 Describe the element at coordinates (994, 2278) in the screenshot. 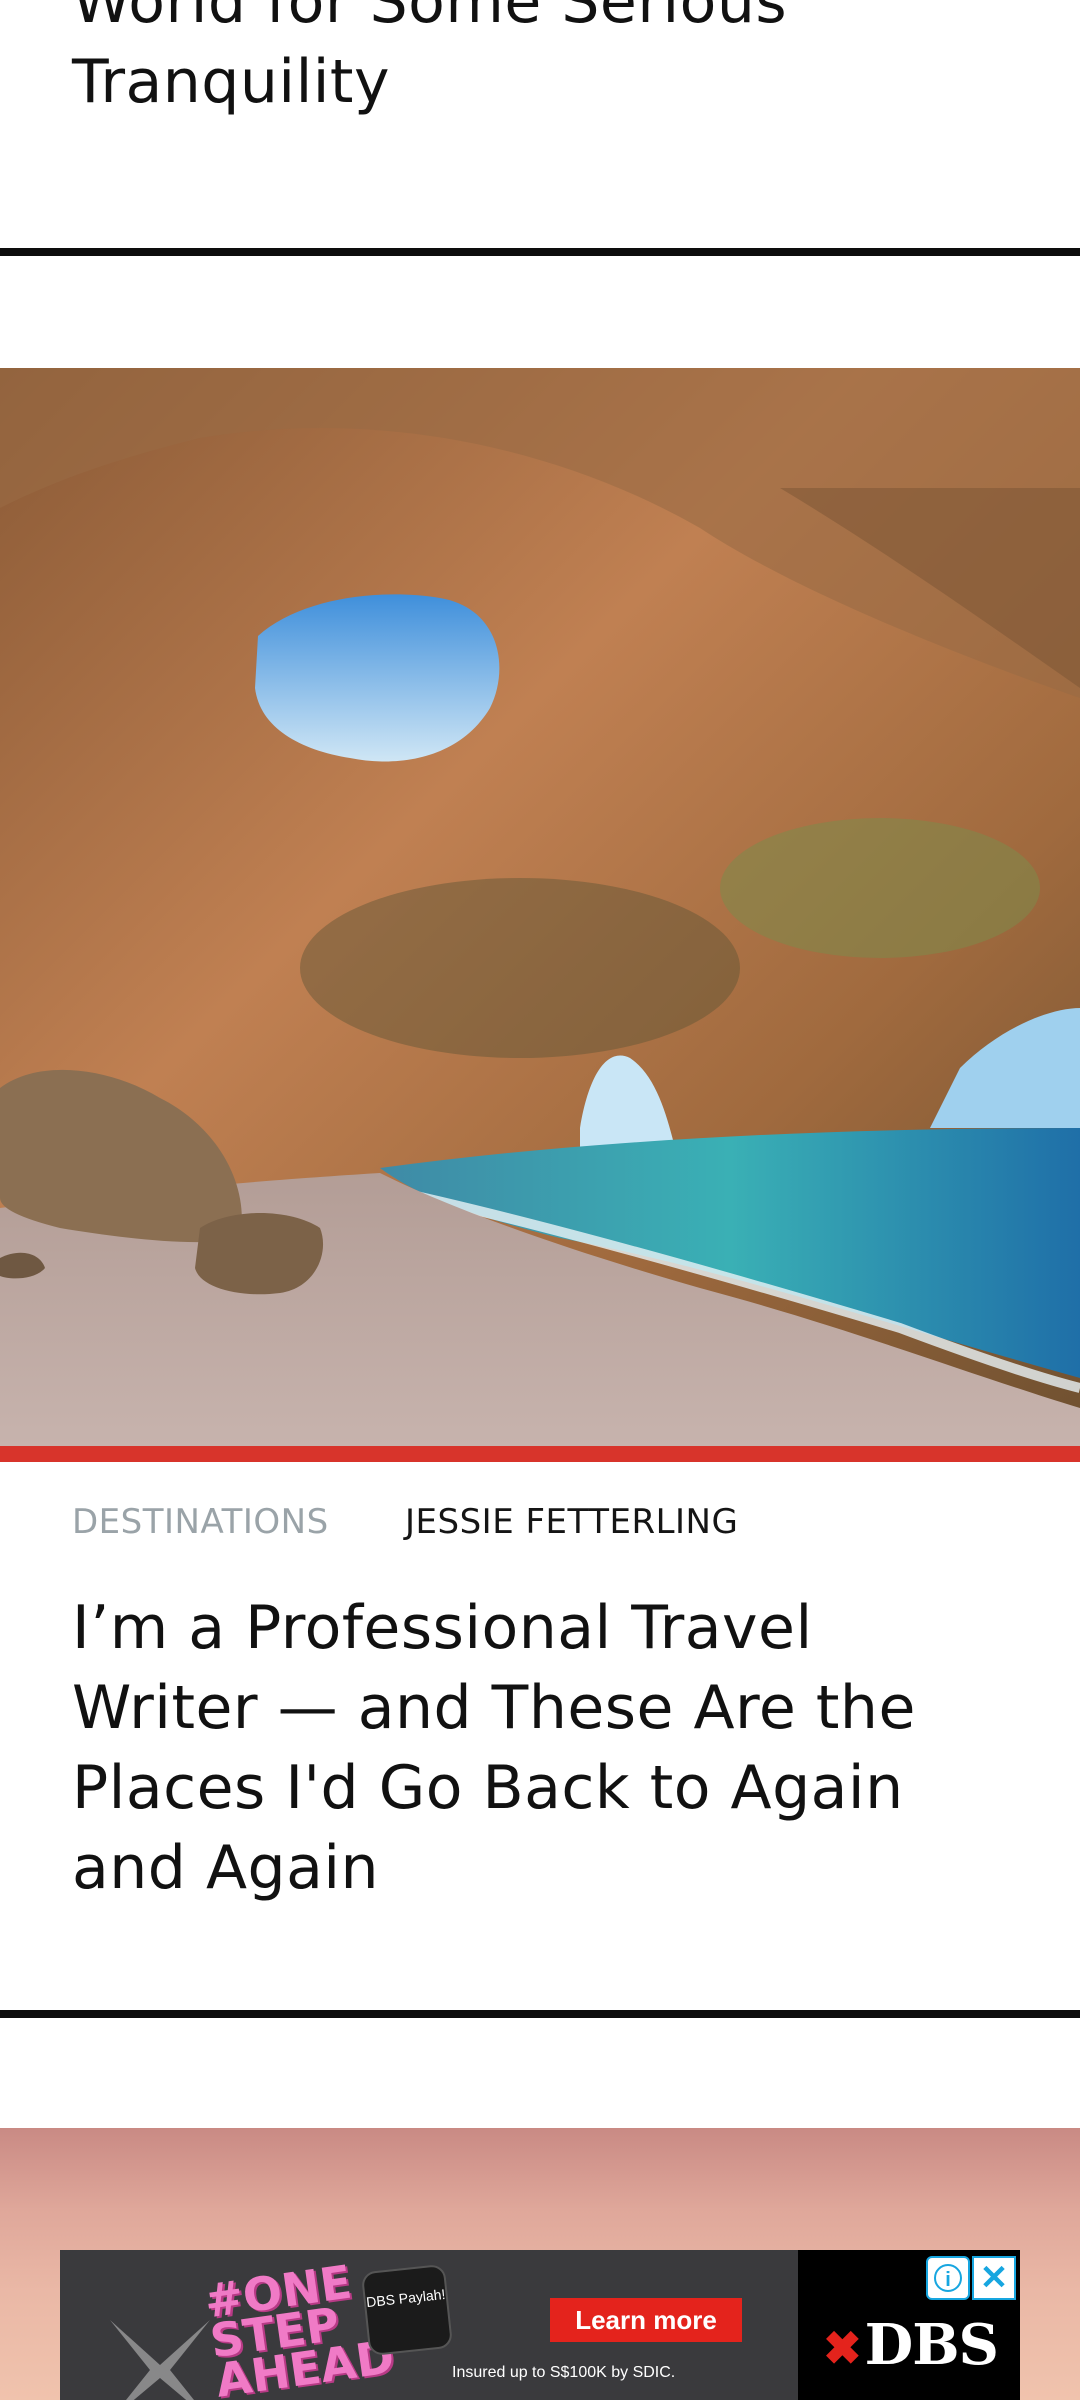

I see `close-icon: ✕` at that location.